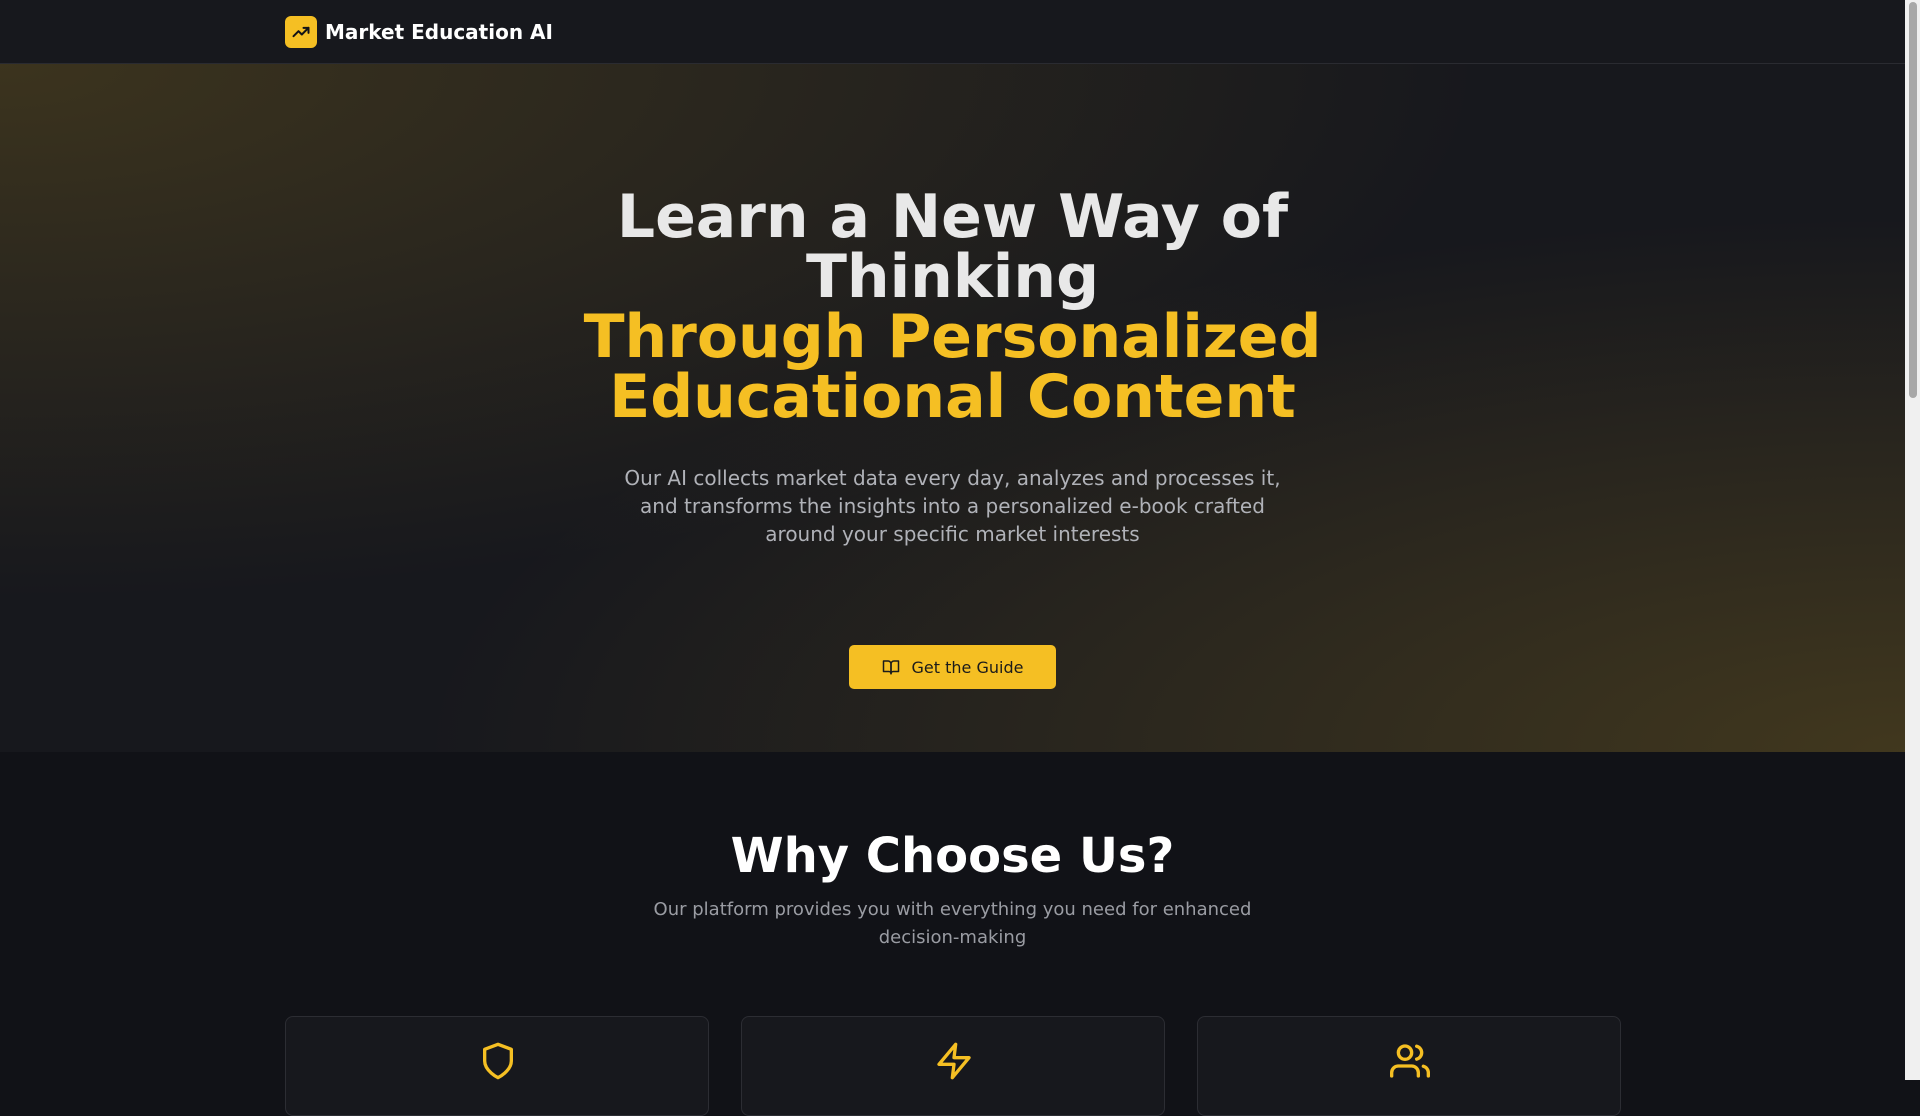  Describe the element at coordinates (952, 32) in the screenshot. I see `top-navbar: Market Education AI` at that location.